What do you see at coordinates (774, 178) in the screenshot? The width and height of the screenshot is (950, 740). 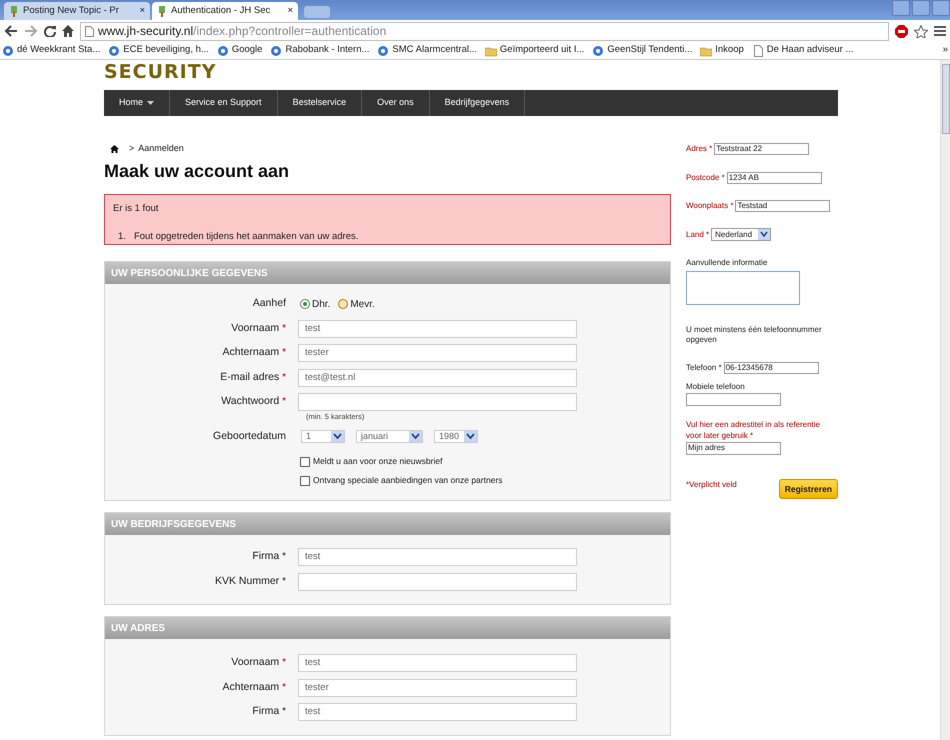 I see `input-field: 1234 AB` at bounding box center [774, 178].